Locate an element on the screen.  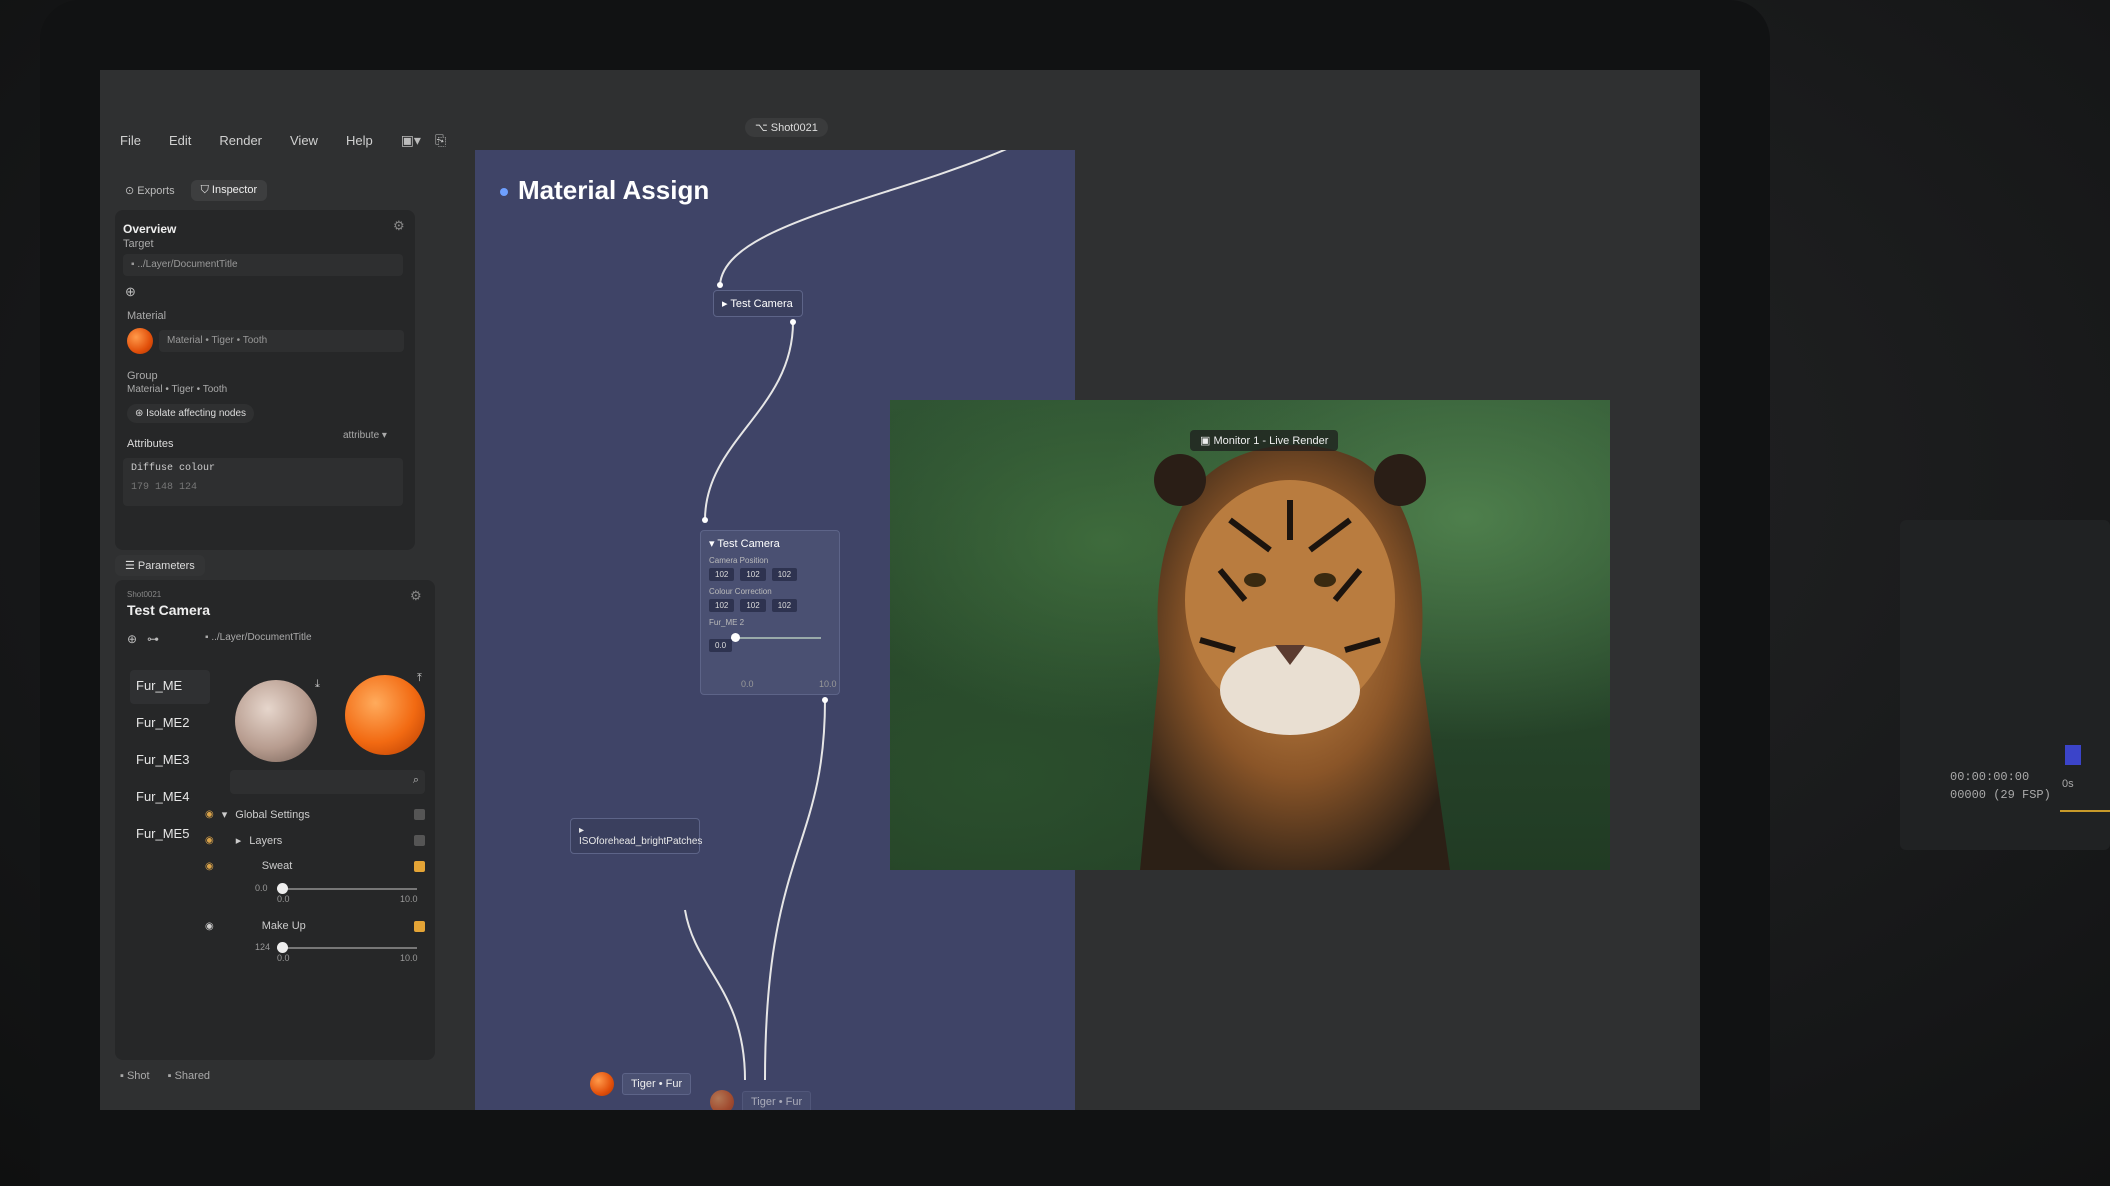
camera-position-values: 102 102 102 is located at coordinates (770, 574).